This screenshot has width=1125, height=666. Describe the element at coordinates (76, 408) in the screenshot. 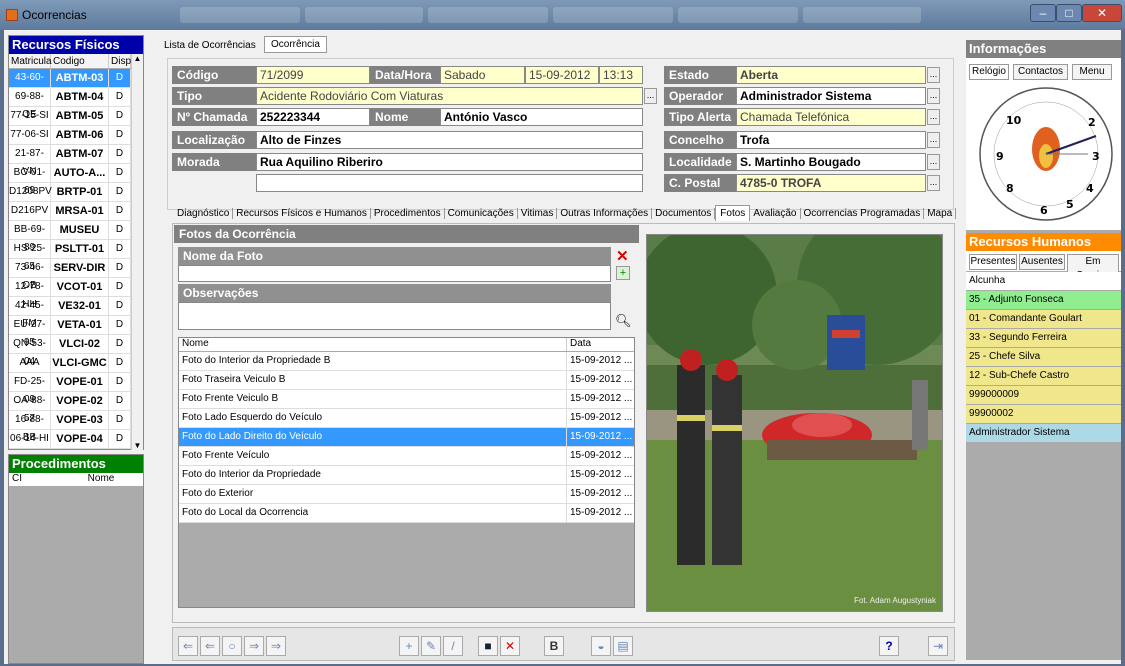

I see `recurso-row: OA-88-57 VOPE-02 D` at that location.